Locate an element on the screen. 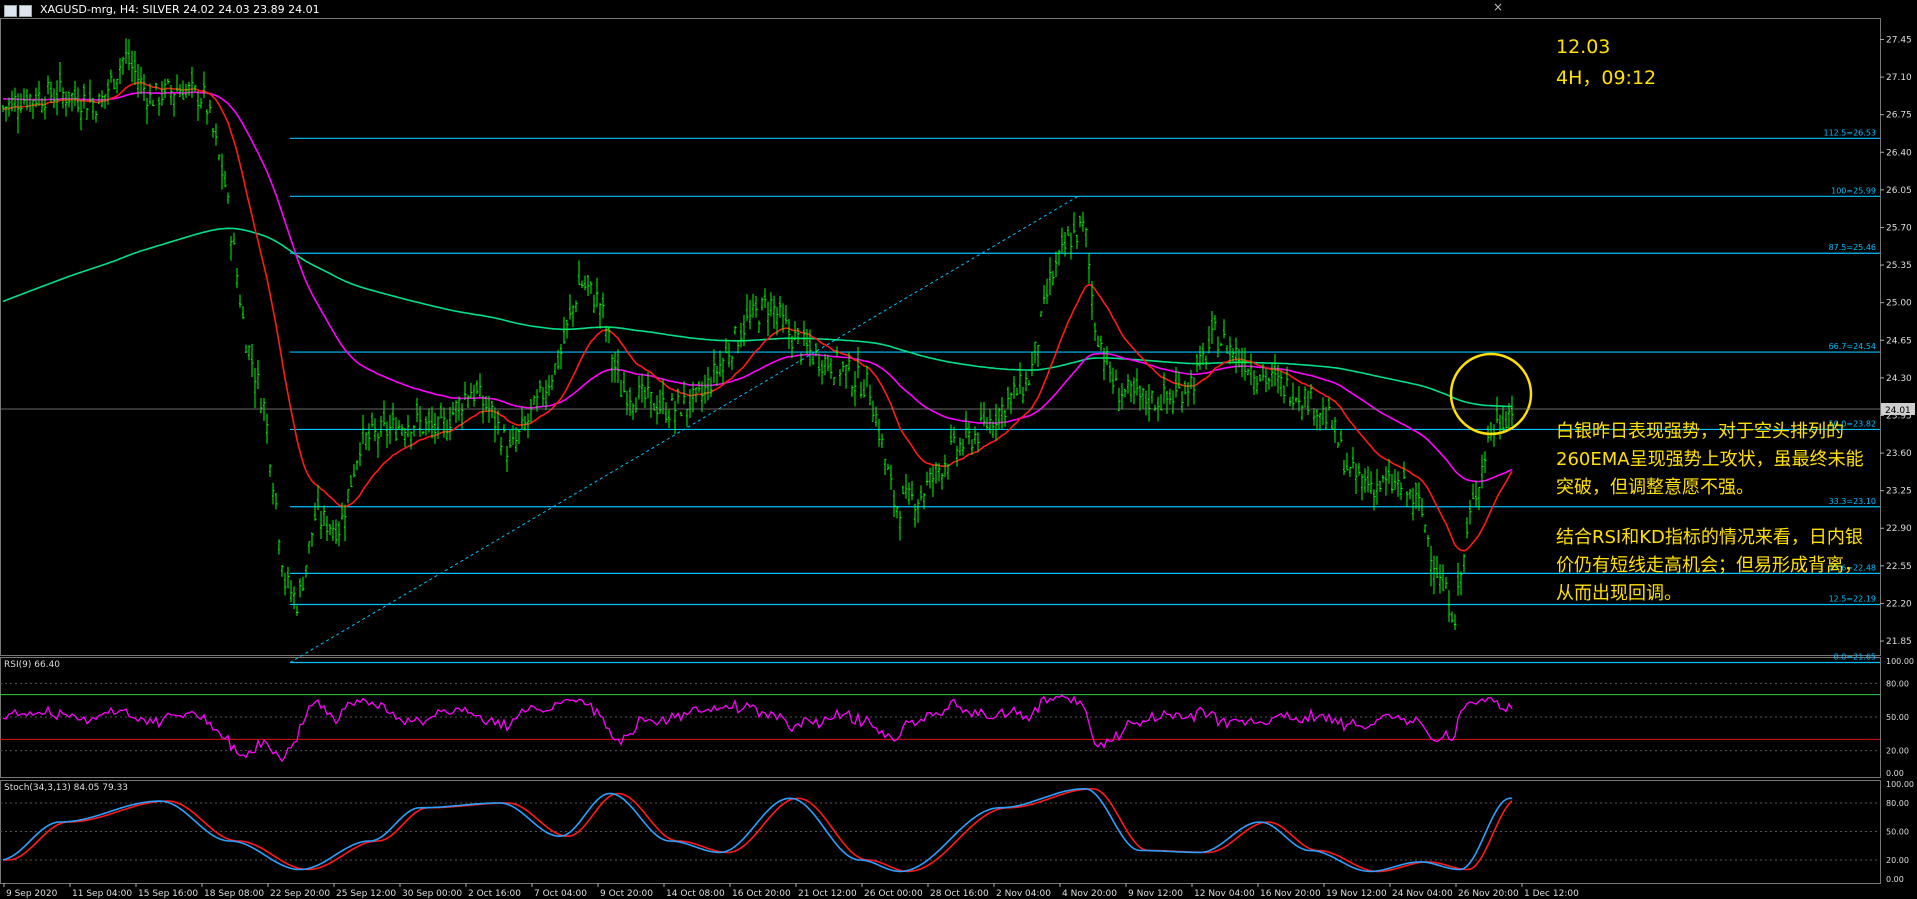  time-tick-label: 4 Nov 20:00 is located at coordinates (1089, 894).